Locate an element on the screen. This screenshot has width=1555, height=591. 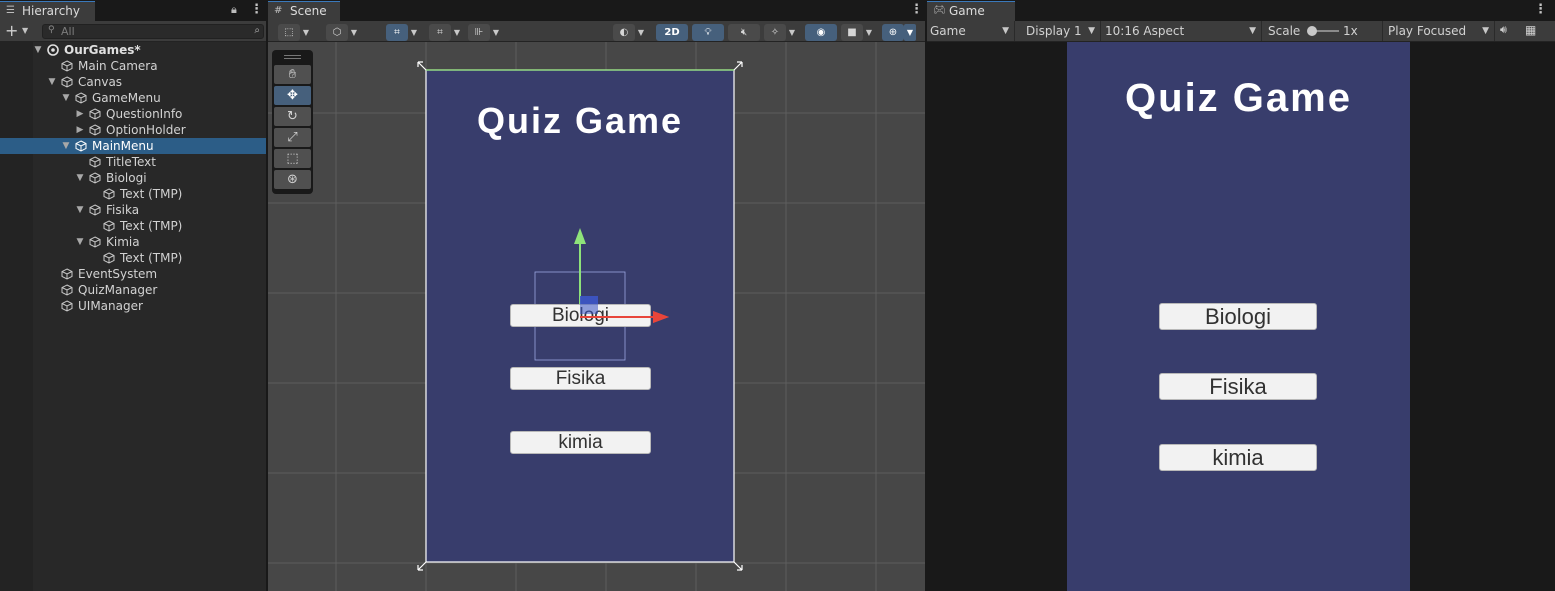
game-biologi-button: Biologi is located at coordinates (1238, 316).